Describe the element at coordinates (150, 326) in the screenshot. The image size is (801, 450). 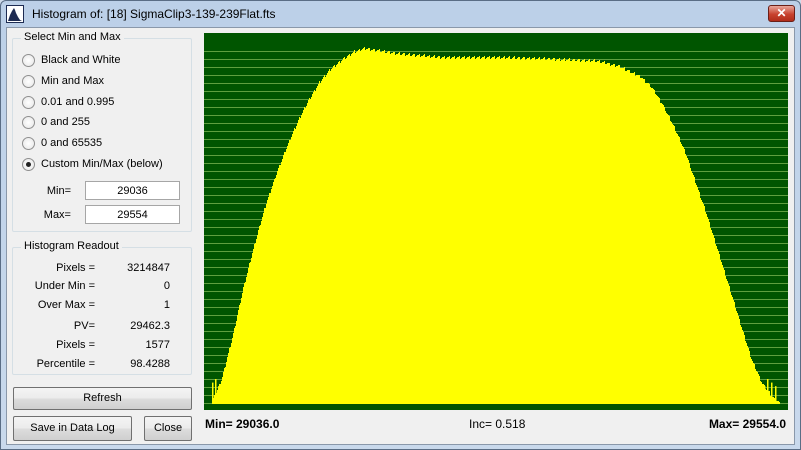
I see `readout-value: 29462.3` at that location.